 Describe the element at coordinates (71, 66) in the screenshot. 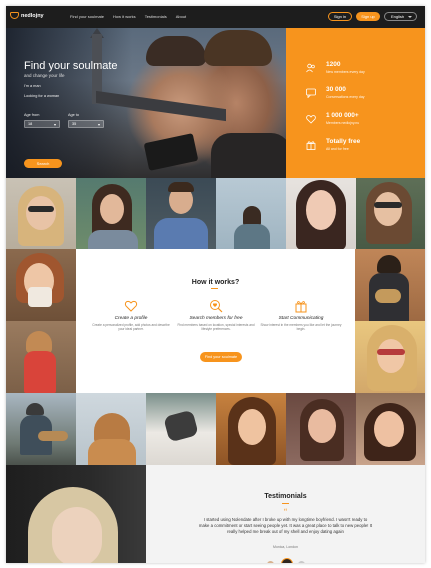

I see `hero-title: Find your soulmate` at that location.